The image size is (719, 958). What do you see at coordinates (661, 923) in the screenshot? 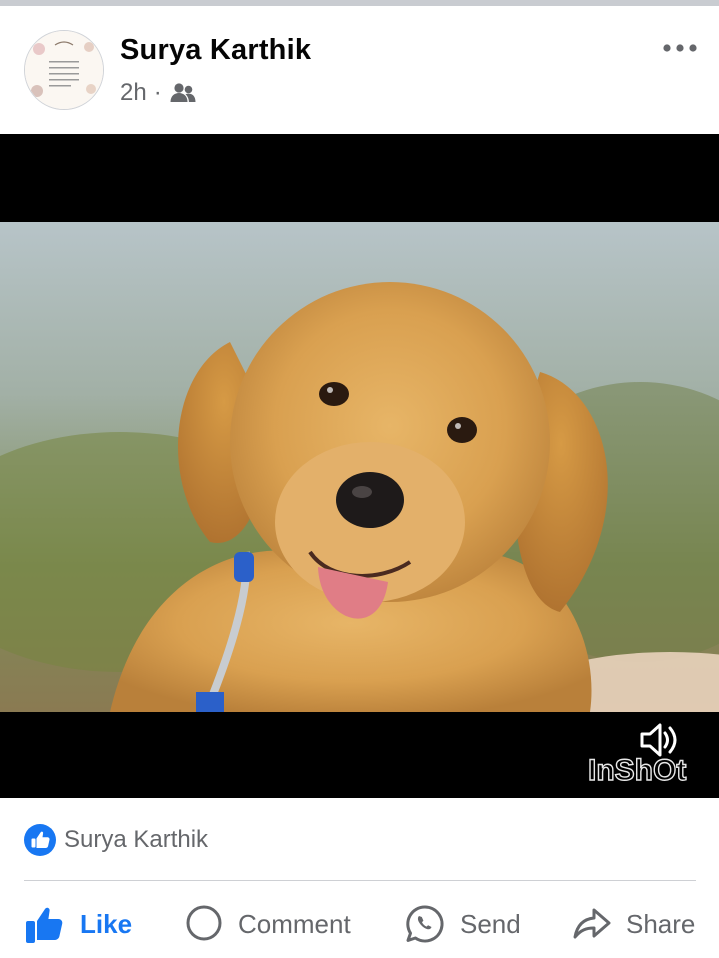
I see `share-label: Share` at bounding box center [661, 923].